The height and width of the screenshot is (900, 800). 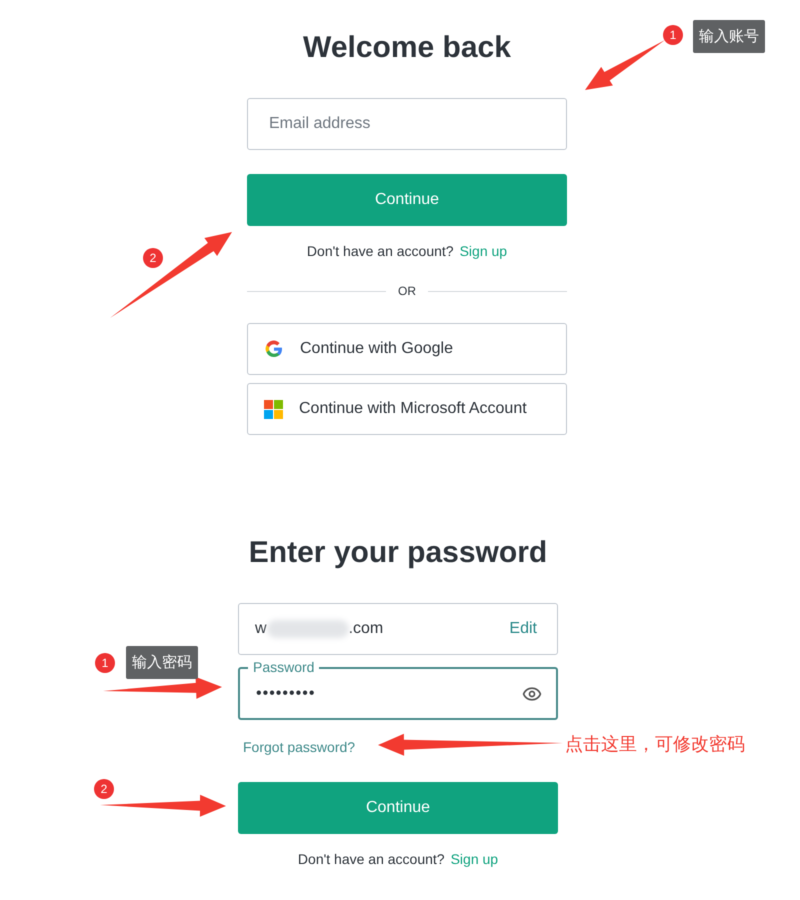 I want to click on page-title: Welcome back, so click(x=407, y=48).